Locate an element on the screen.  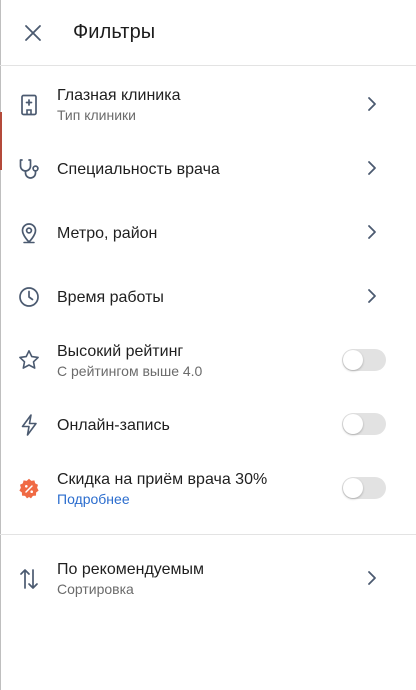
online-booking-toggle is located at coordinates (364, 424).